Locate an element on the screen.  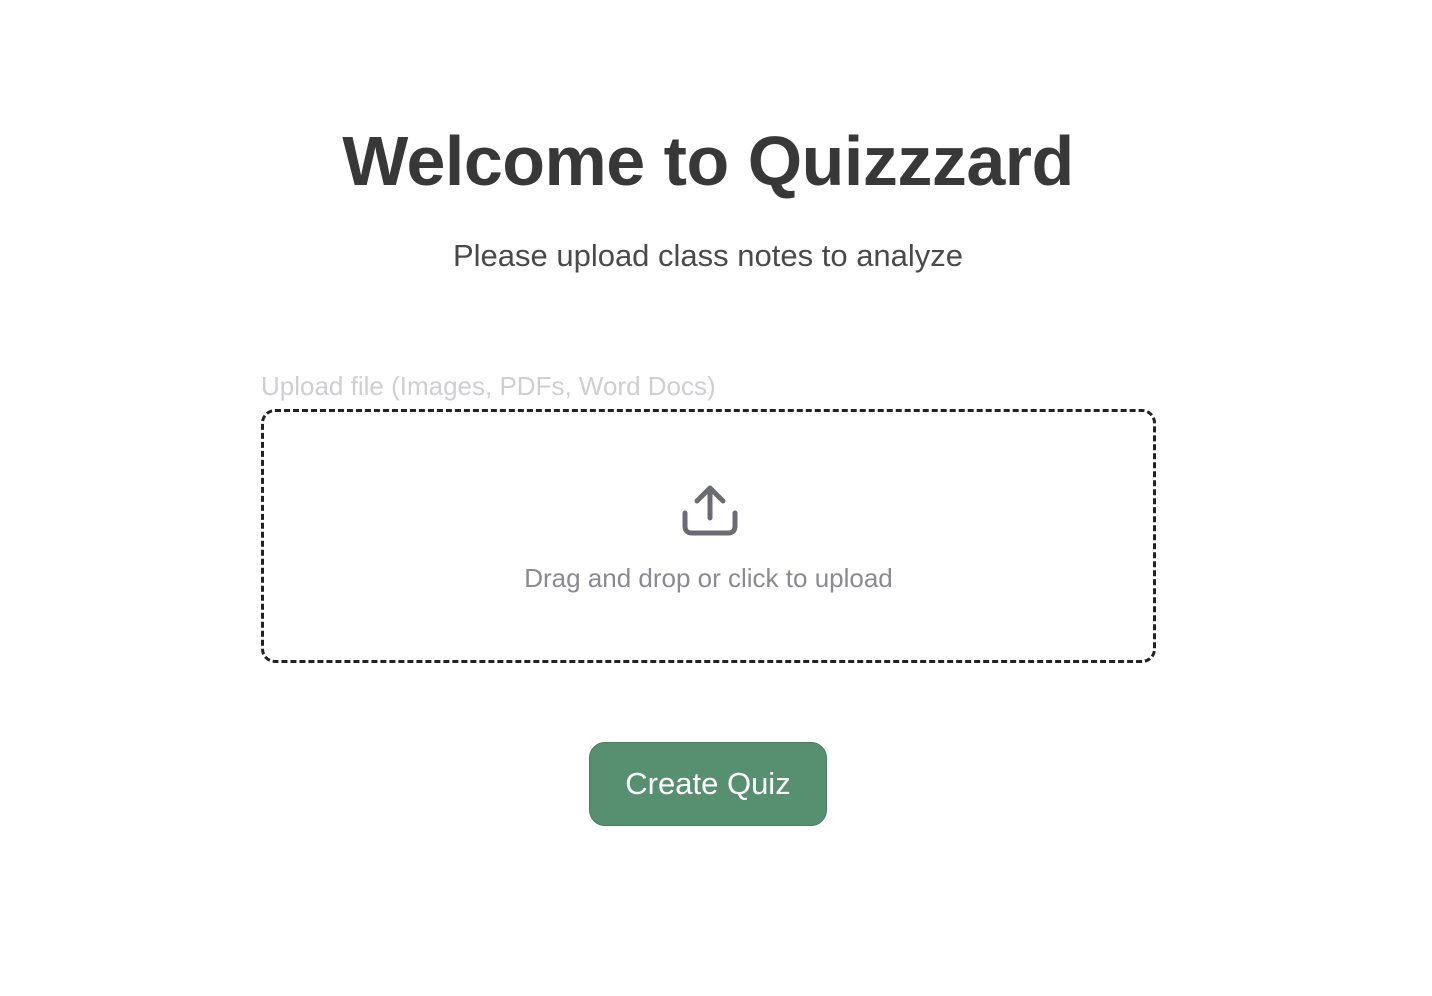
dropzone-instructions: Drag and drop or click to upload is located at coordinates (708, 578).